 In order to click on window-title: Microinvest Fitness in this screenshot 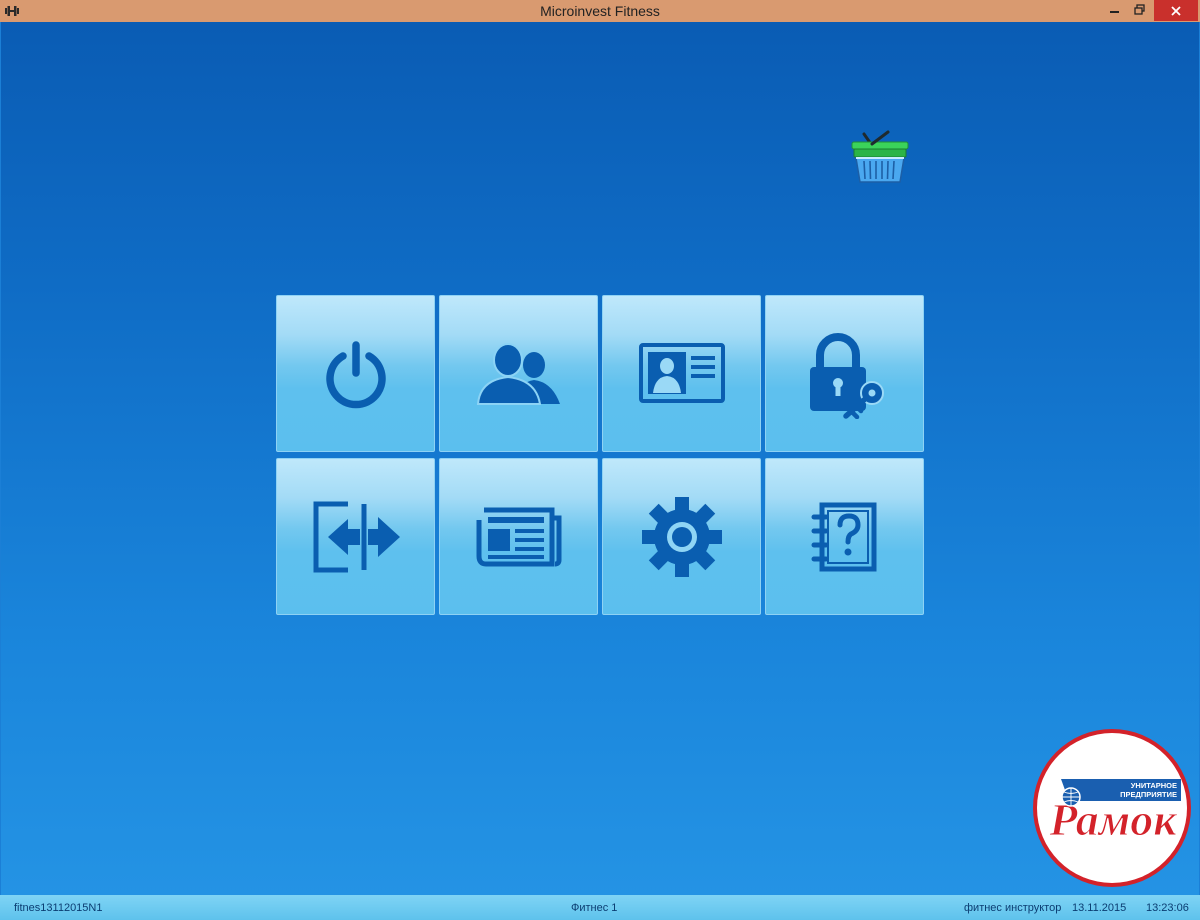, I will do `click(600, 11)`.